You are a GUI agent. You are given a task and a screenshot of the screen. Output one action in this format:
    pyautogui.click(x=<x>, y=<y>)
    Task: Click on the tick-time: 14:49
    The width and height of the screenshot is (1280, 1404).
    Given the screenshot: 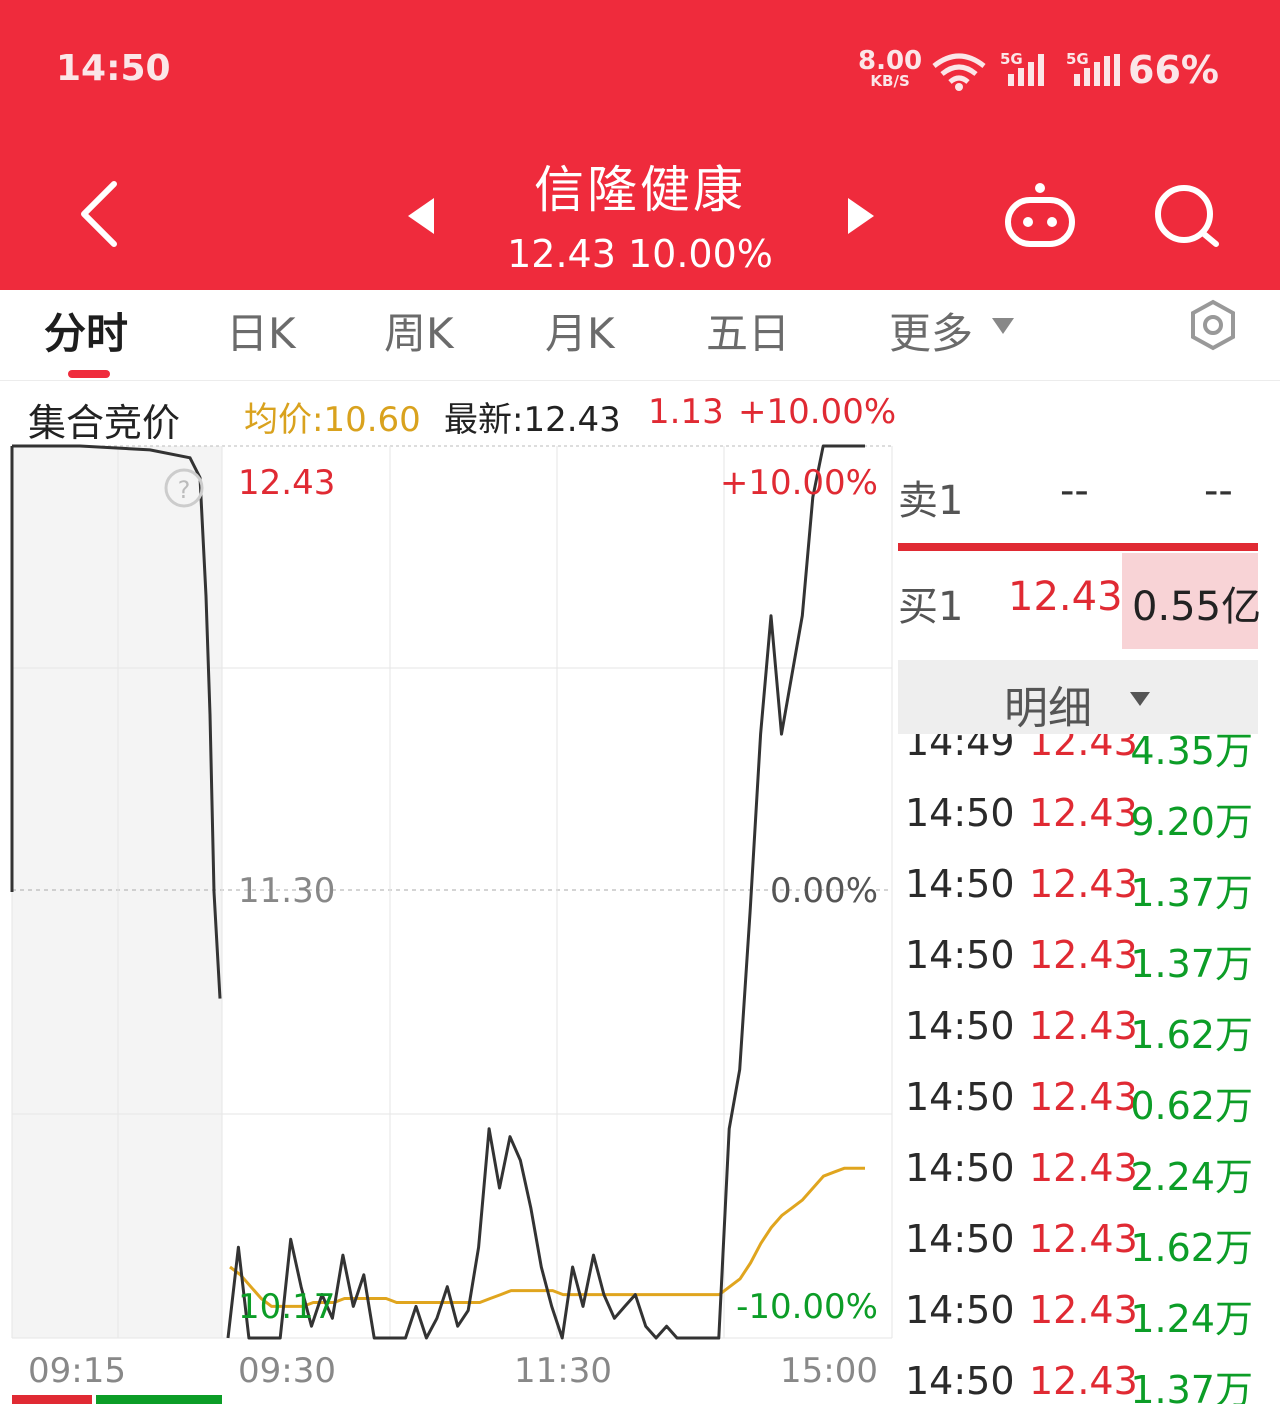 What is the action you would take?
    pyautogui.click(x=960, y=749)
    